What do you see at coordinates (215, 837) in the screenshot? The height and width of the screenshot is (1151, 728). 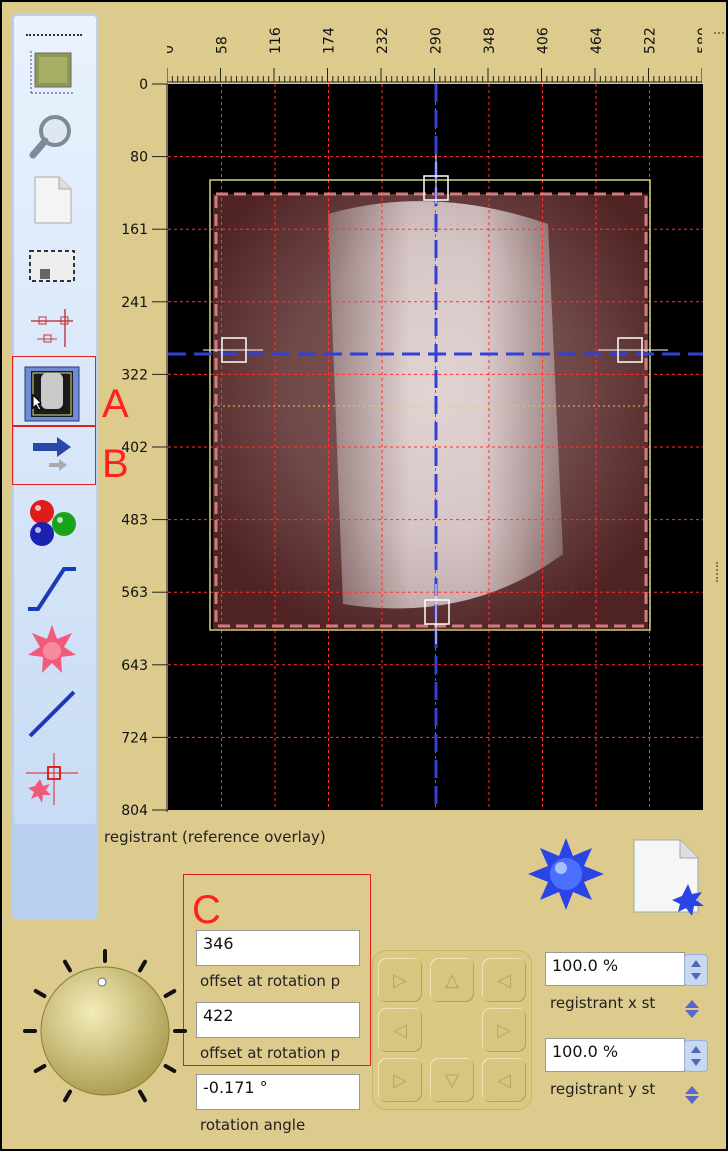 I see `canvas-caption: registrant (reference overlay)` at bounding box center [215, 837].